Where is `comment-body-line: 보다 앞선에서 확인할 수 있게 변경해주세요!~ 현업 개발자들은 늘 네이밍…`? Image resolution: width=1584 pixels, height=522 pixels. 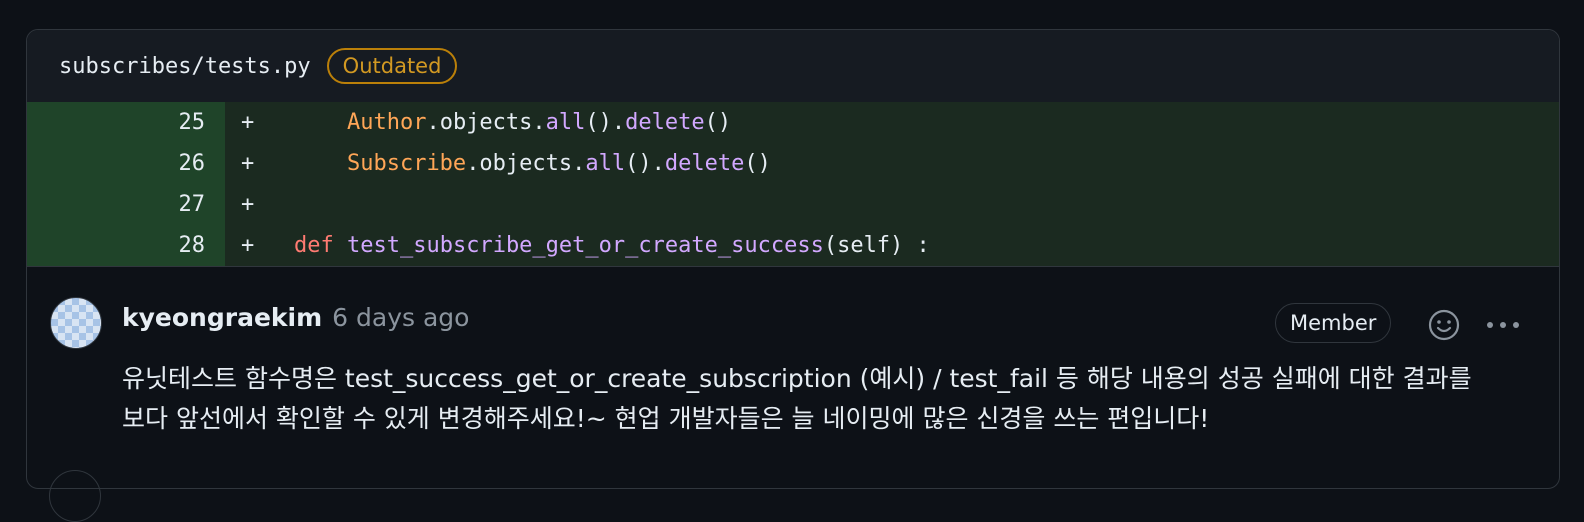
comment-body-line: 보다 앞선에서 확인할 수 있게 변경해주세요!~ 현업 개발자들은 늘 네이밍… is located at coordinates (666, 418).